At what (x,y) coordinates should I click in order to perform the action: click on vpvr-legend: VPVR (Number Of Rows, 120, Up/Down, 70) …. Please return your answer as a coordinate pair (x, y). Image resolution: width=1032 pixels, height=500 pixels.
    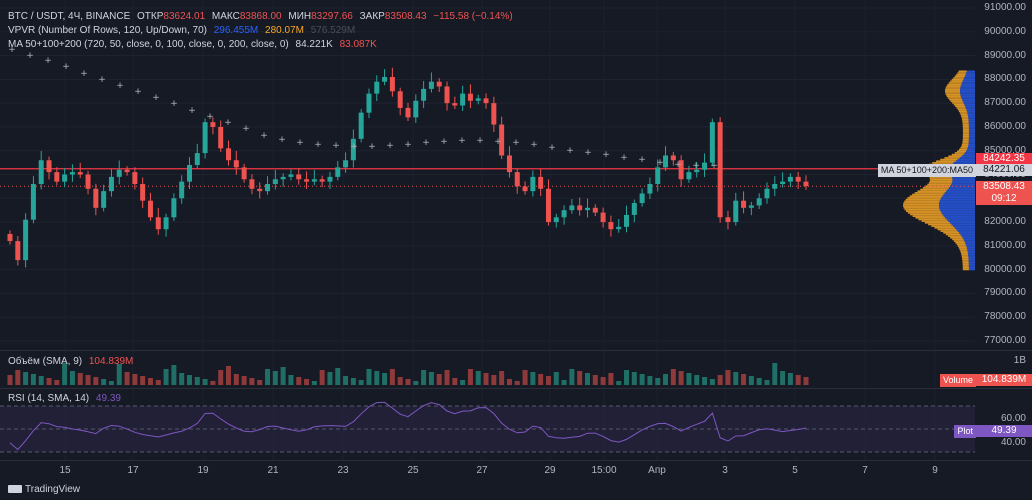
    Looking at the image, I should click on (183, 31).